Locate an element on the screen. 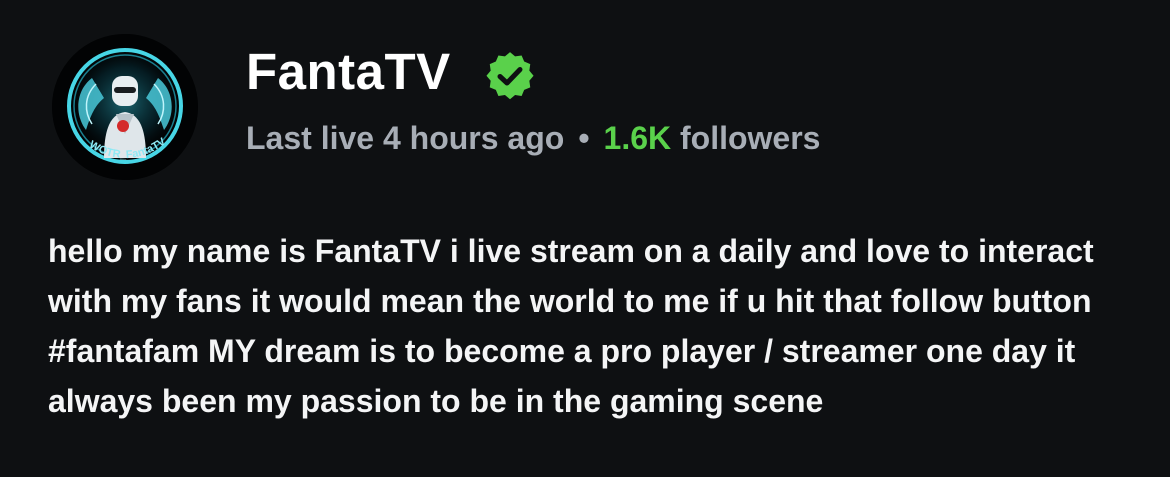 The width and height of the screenshot is (1170, 477). verified-badge-icon is located at coordinates (510, 76).